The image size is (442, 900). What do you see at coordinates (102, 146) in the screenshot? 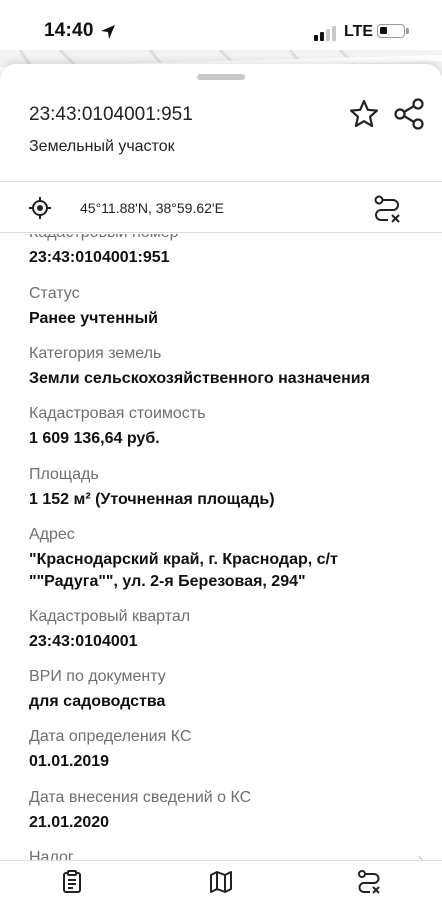
I see `parcel-type: Земельный участок` at bounding box center [102, 146].